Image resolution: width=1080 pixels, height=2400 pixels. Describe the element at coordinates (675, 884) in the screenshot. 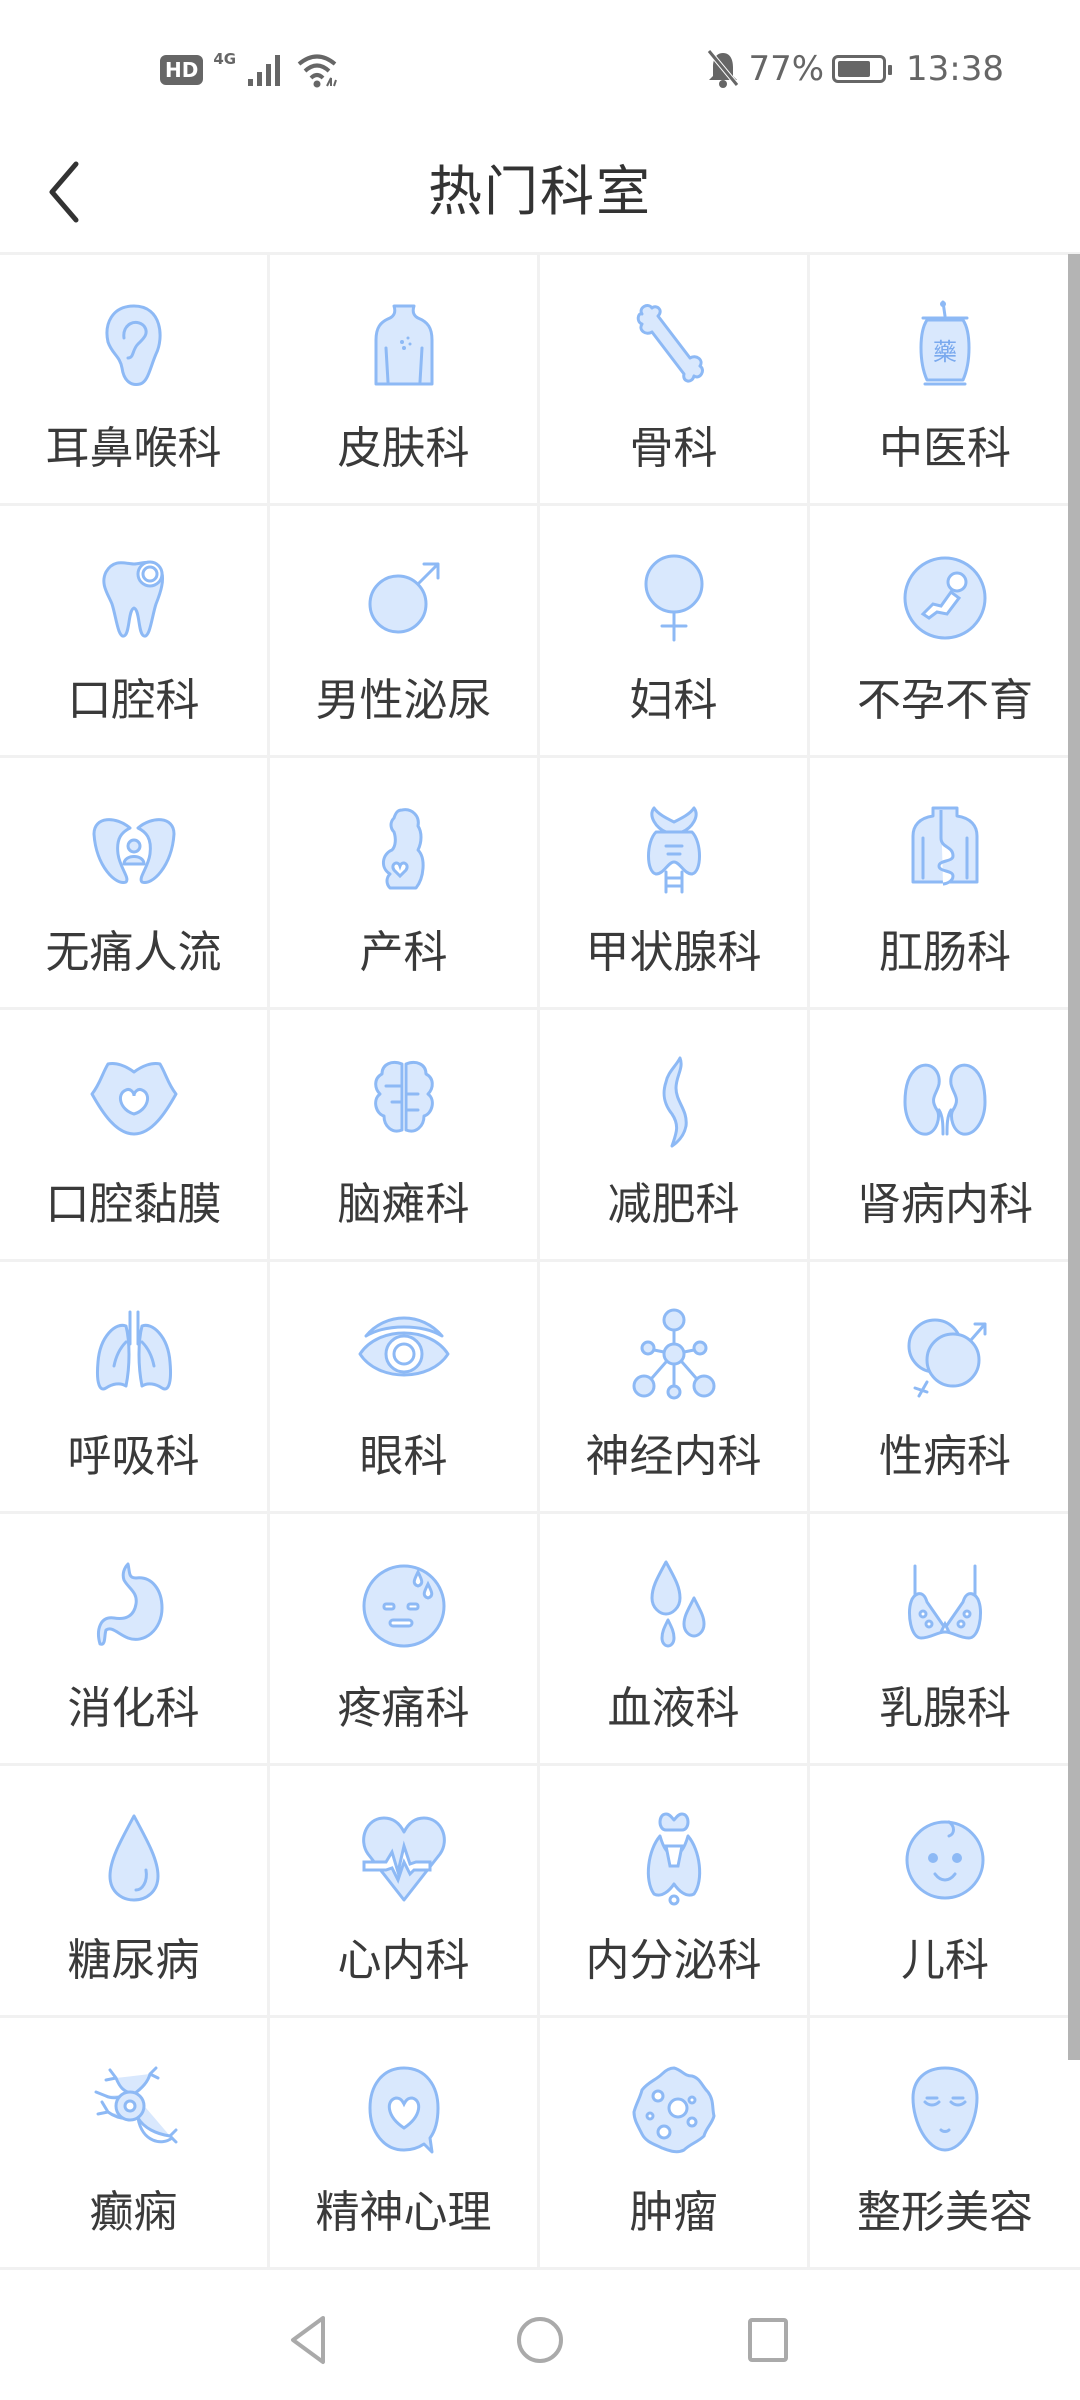

I see `department-item: 甲状腺科` at that location.